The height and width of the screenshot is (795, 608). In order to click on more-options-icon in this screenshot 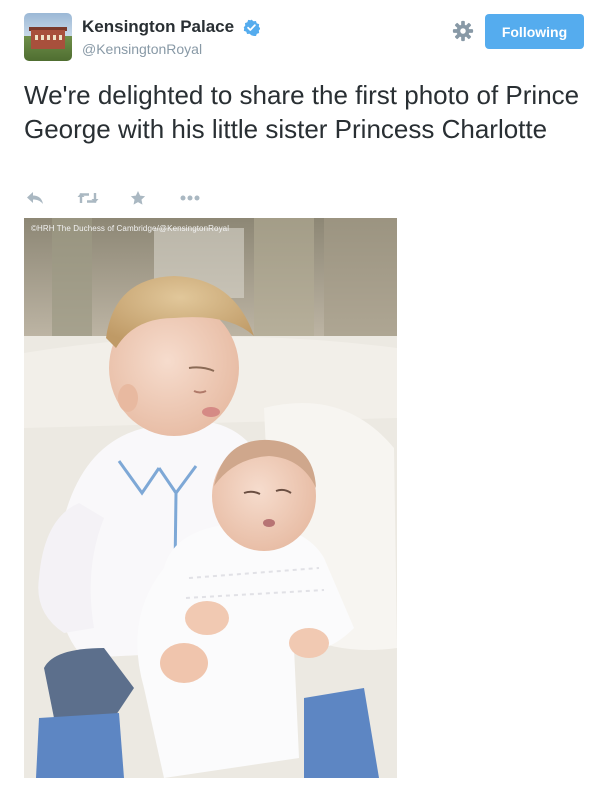, I will do `click(190, 198)`.